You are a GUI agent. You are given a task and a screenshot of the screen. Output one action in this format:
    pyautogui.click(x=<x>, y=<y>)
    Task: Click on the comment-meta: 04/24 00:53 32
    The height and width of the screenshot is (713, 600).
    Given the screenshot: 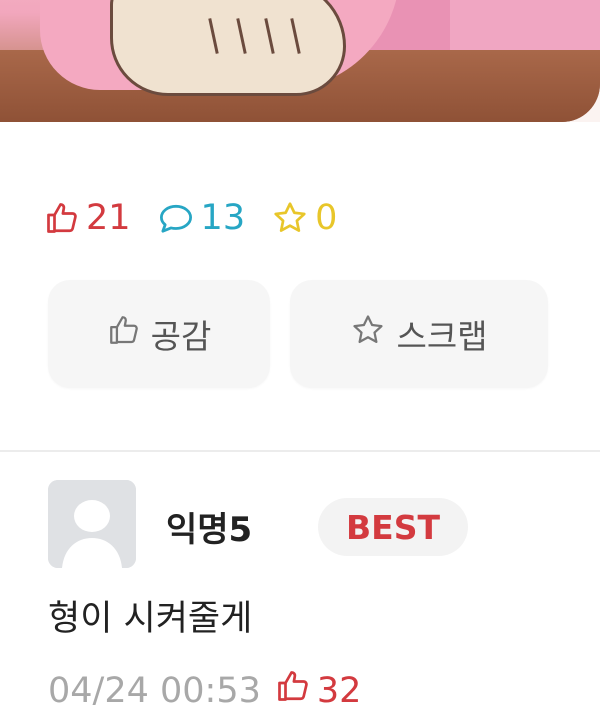 What is the action you would take?
    pyautogui.click(x=204, y=690)
    